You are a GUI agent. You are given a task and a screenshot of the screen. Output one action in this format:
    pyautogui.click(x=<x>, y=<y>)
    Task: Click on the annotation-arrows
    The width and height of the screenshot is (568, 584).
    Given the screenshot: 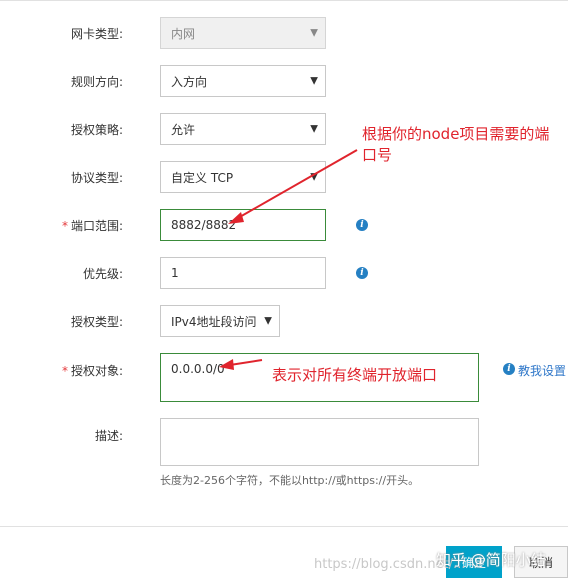 What is the action you would take?
    pyautogui.click(x=288, y=259)
    